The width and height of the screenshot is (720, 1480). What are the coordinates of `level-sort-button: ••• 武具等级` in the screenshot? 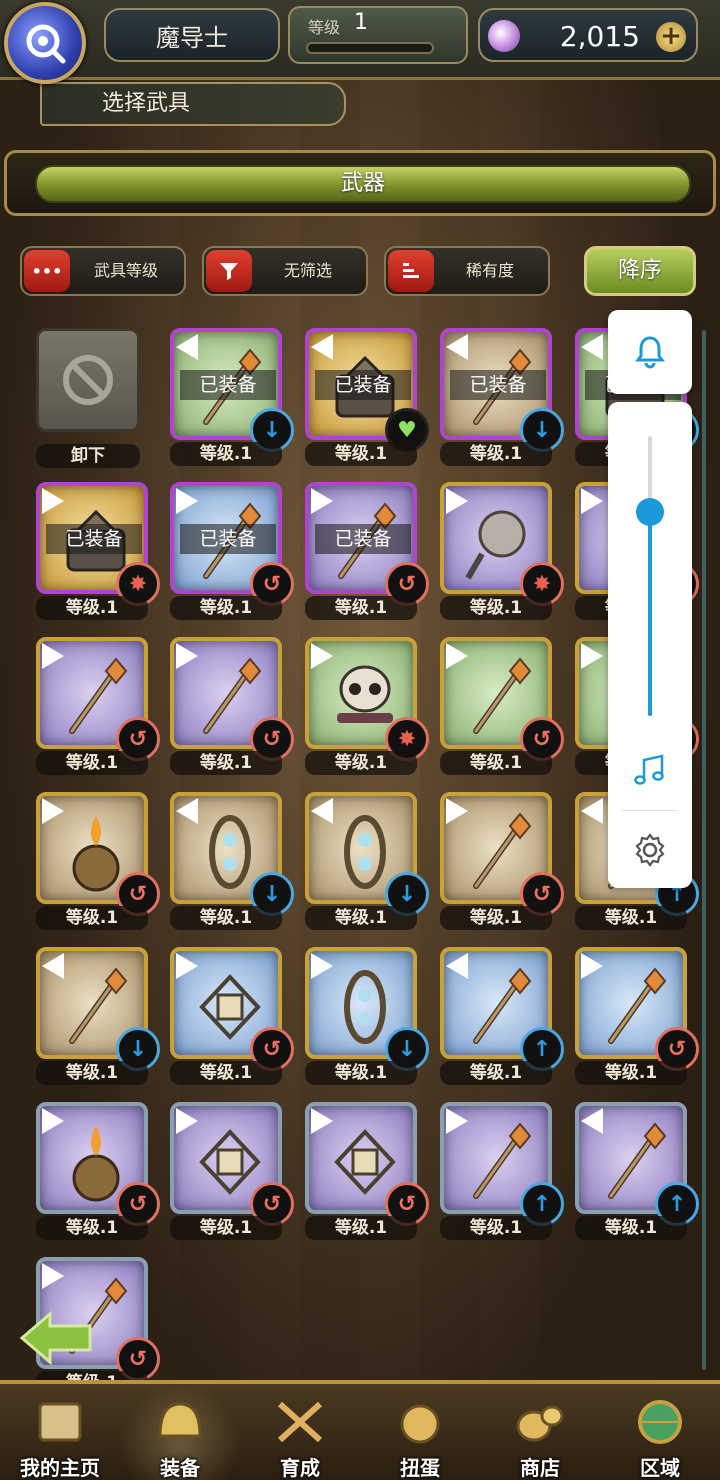 It's located at (103, 271).